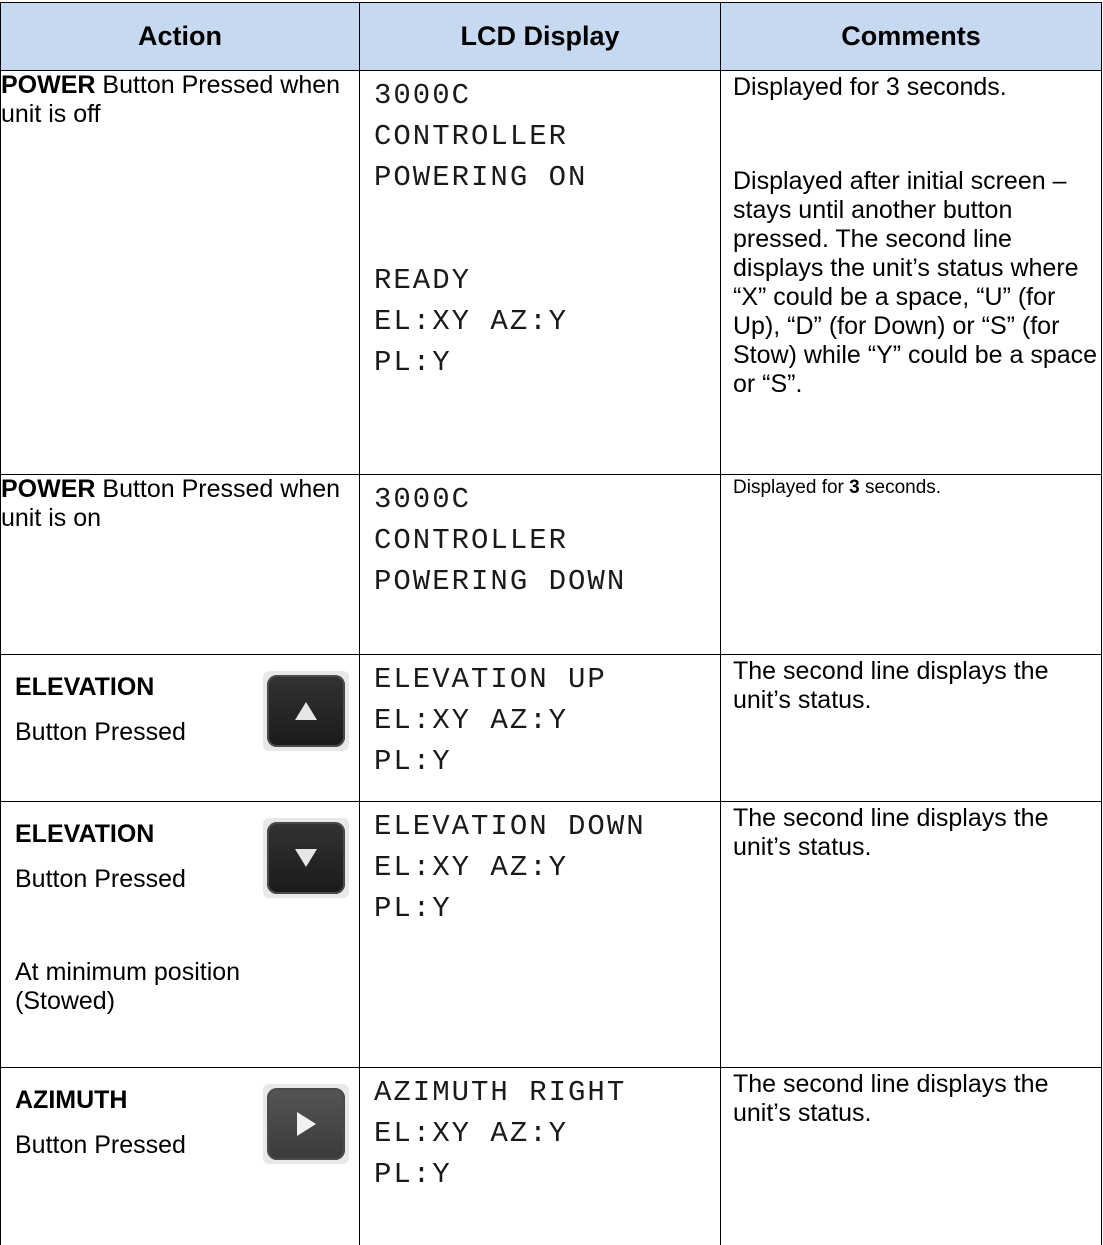 The width and height of the screenshot is (1103, 1245). I want to click on lcd-text: AZIMUTH RIGHT EL:XY AZ:Y PL:Y, so click(500, 1133).